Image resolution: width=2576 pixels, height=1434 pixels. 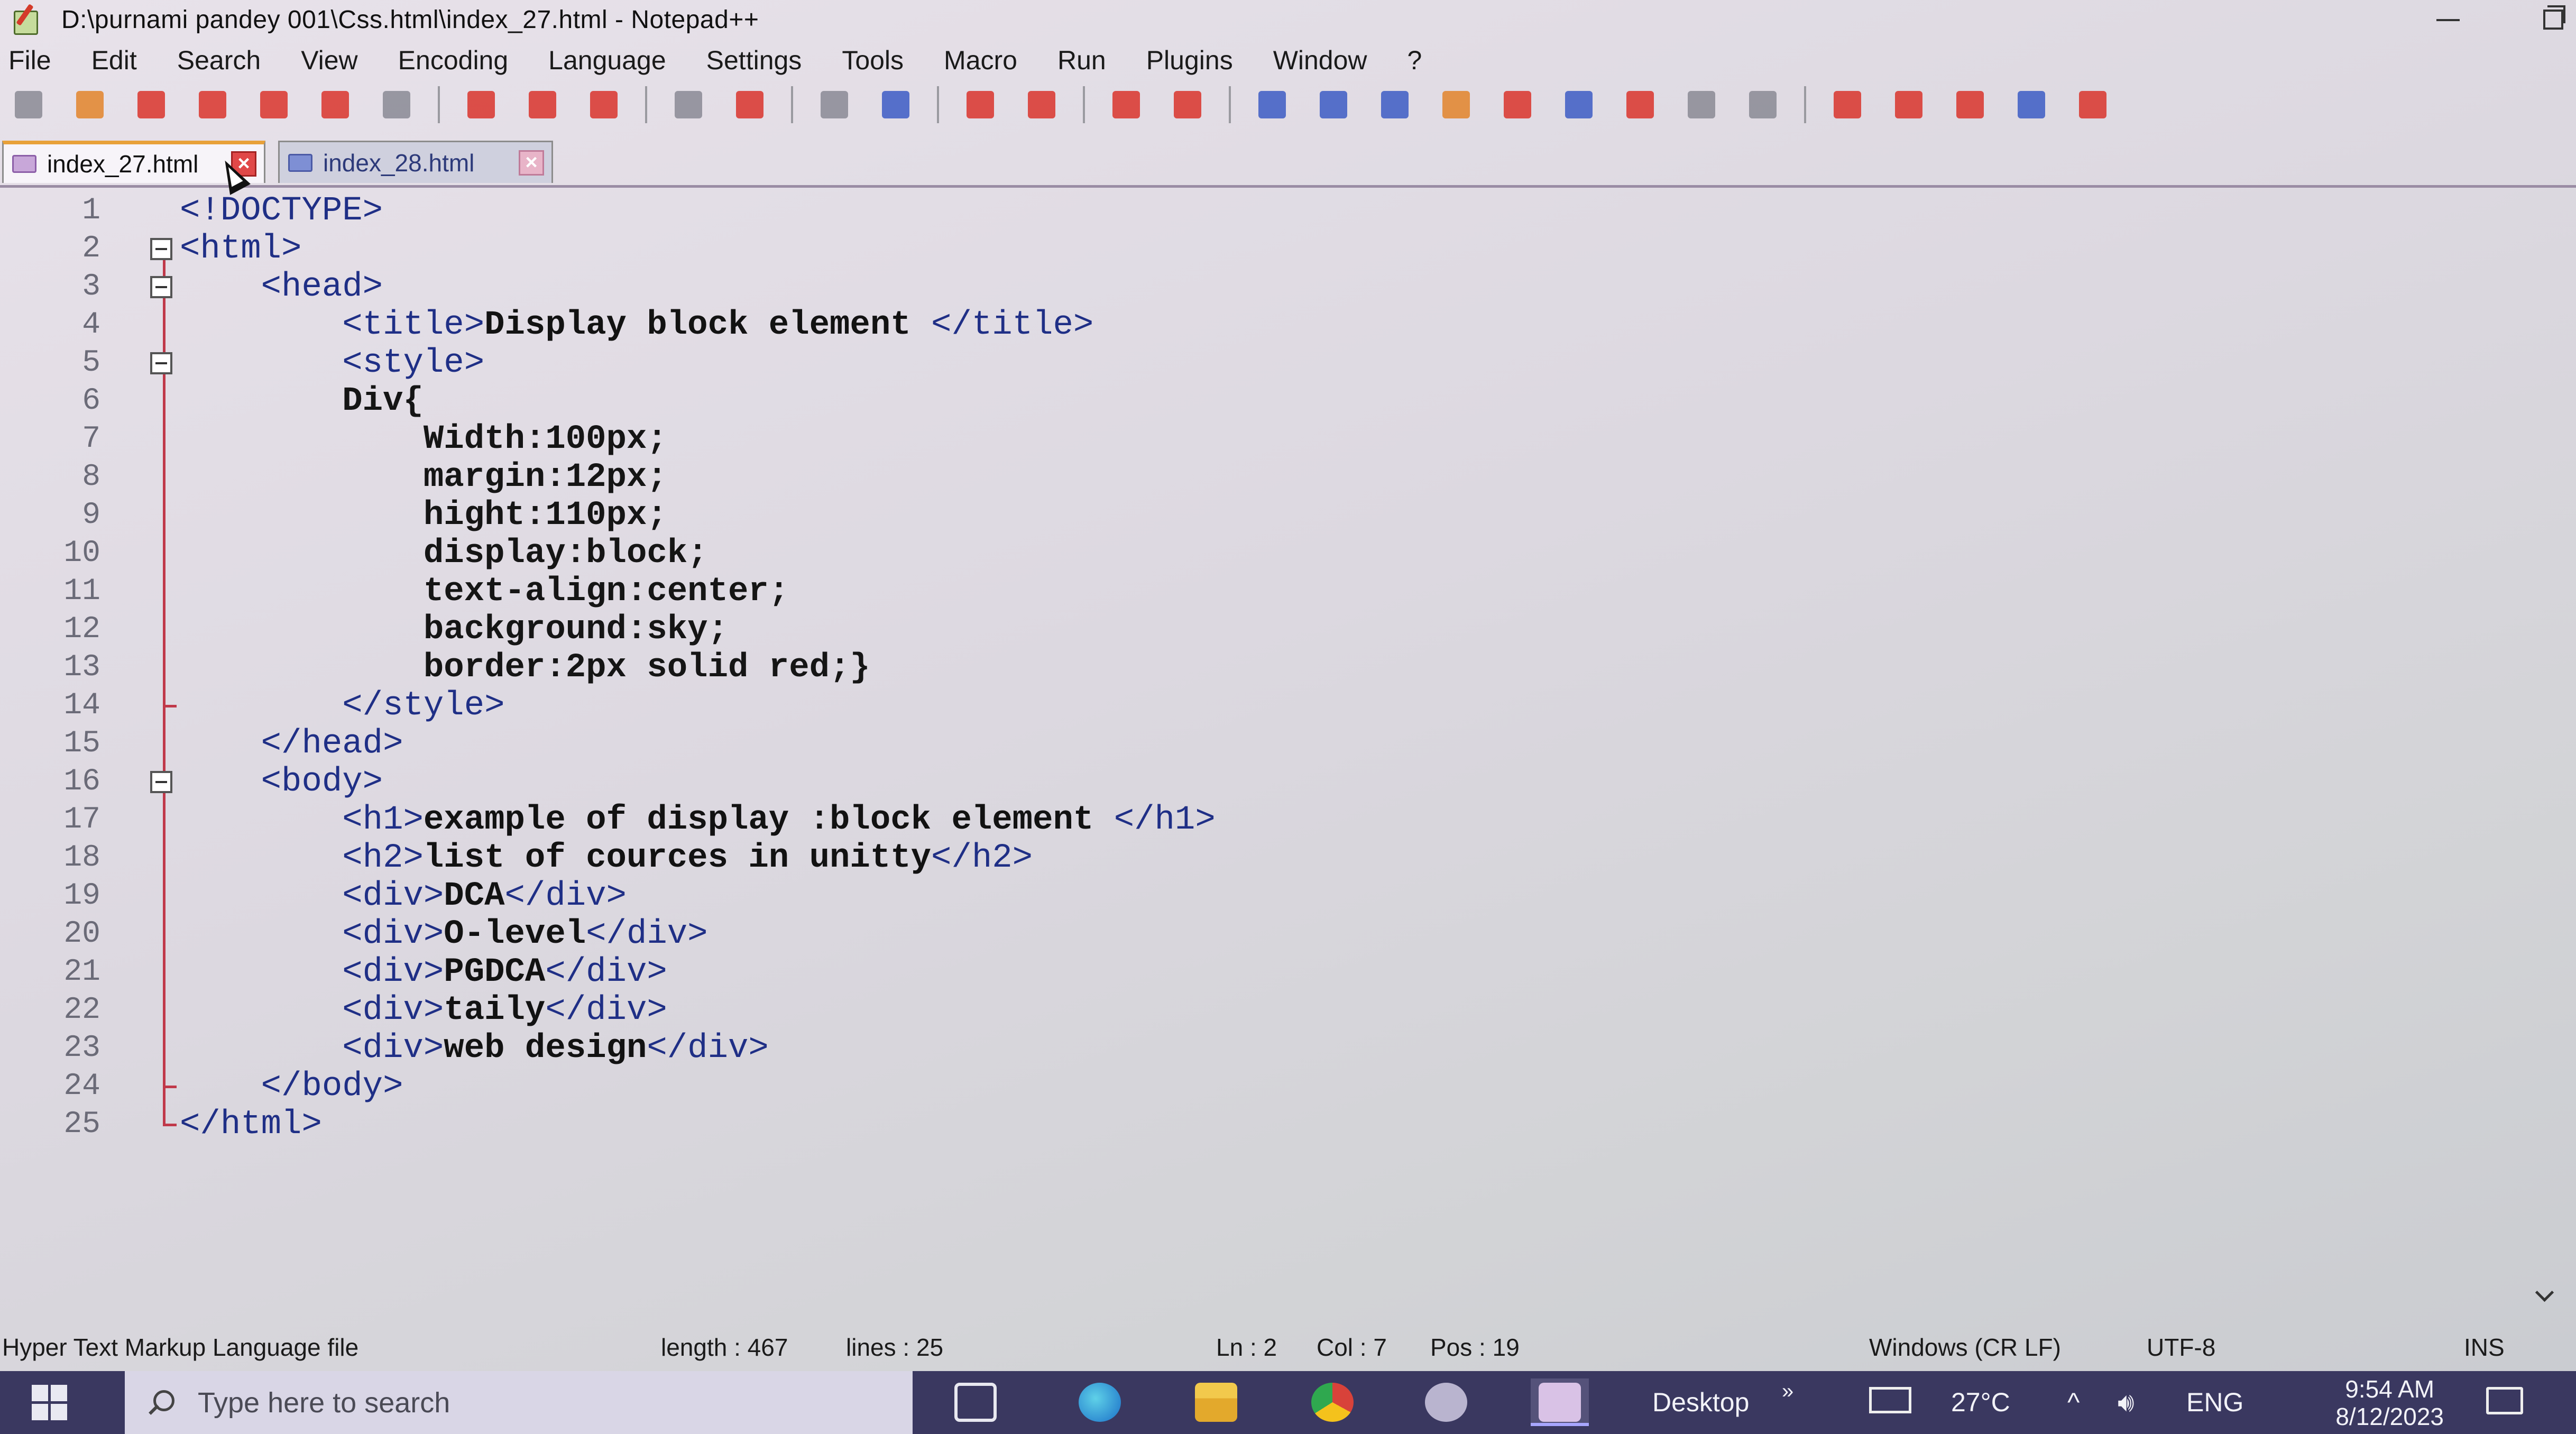 What do you see at coordinates (1763, 105) in the screenshot?
I see `eye-icon` at bounding box center [1763, 105].